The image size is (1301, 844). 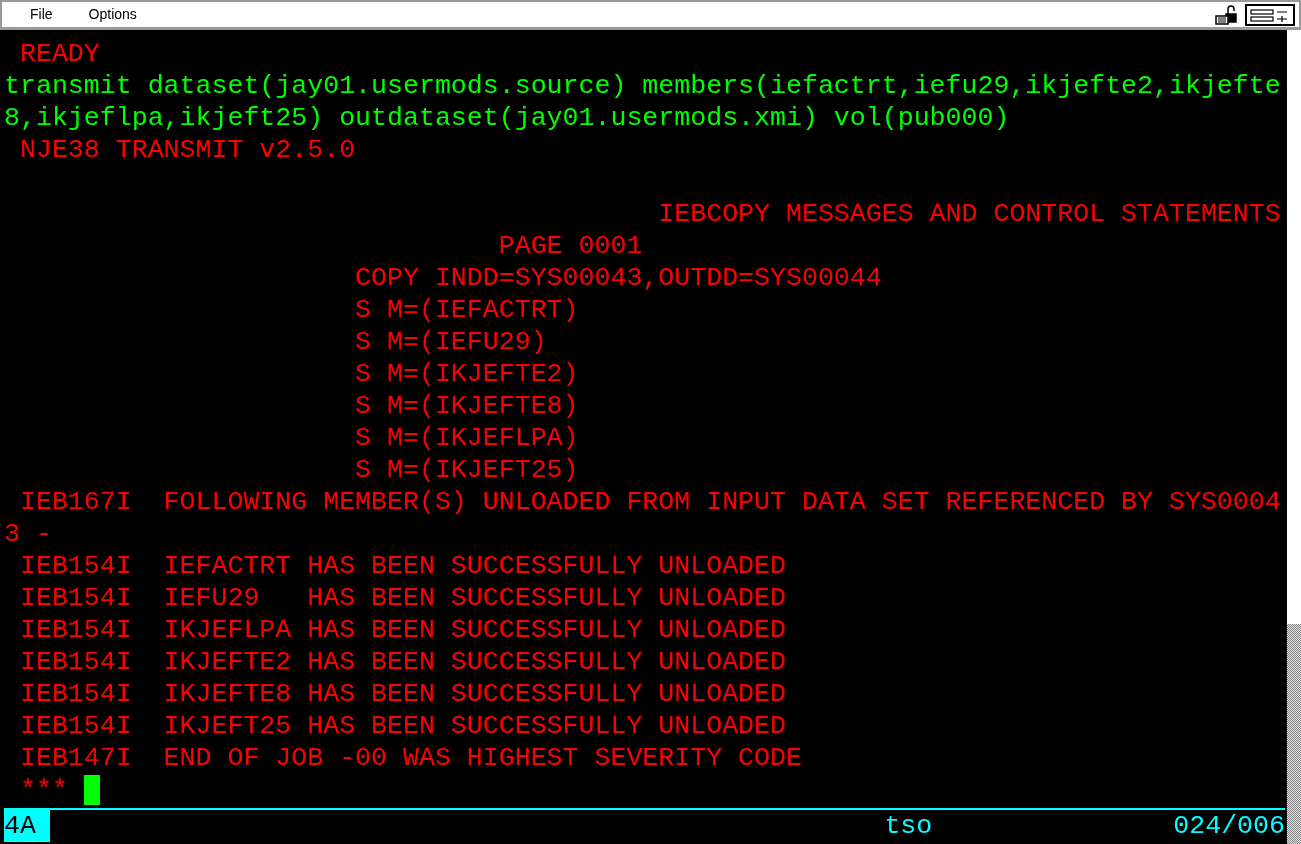 What do you see at coordinates (1270, 14) in the screenshot?
I see `keyboard-icon` at bounding box center [1270, 14].